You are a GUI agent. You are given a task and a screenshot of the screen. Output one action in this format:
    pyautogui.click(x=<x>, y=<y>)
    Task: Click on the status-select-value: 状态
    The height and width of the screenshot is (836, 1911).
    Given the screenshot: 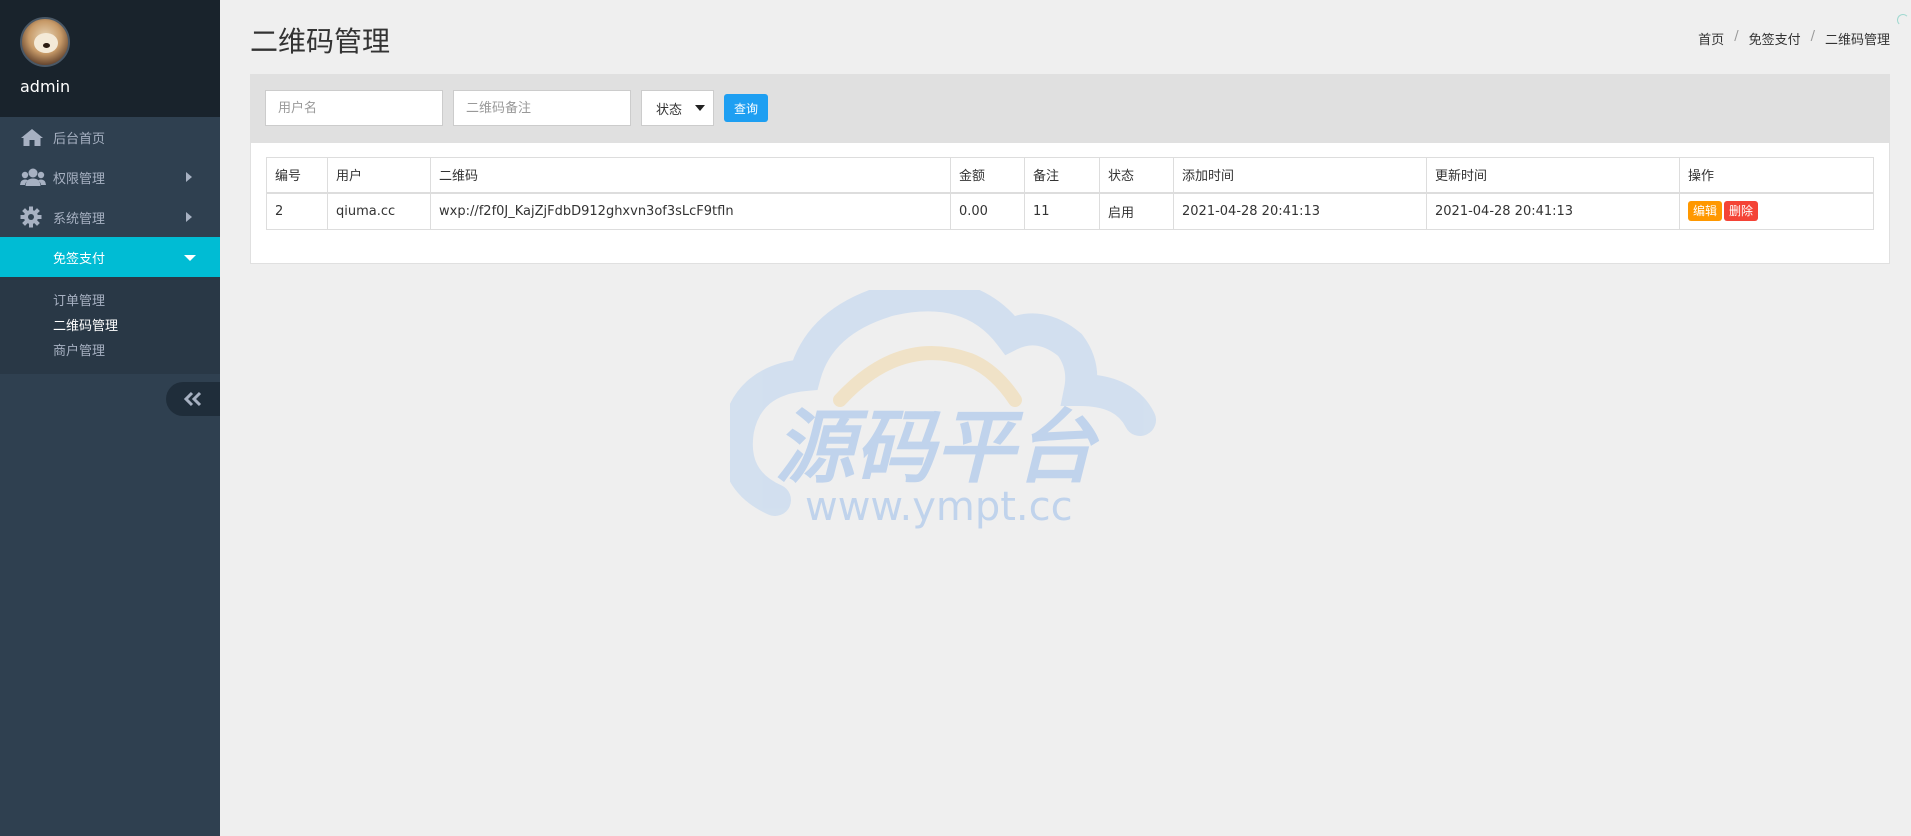 What is the action you would take?
    pyautogui.click(x=669, y=110)
    